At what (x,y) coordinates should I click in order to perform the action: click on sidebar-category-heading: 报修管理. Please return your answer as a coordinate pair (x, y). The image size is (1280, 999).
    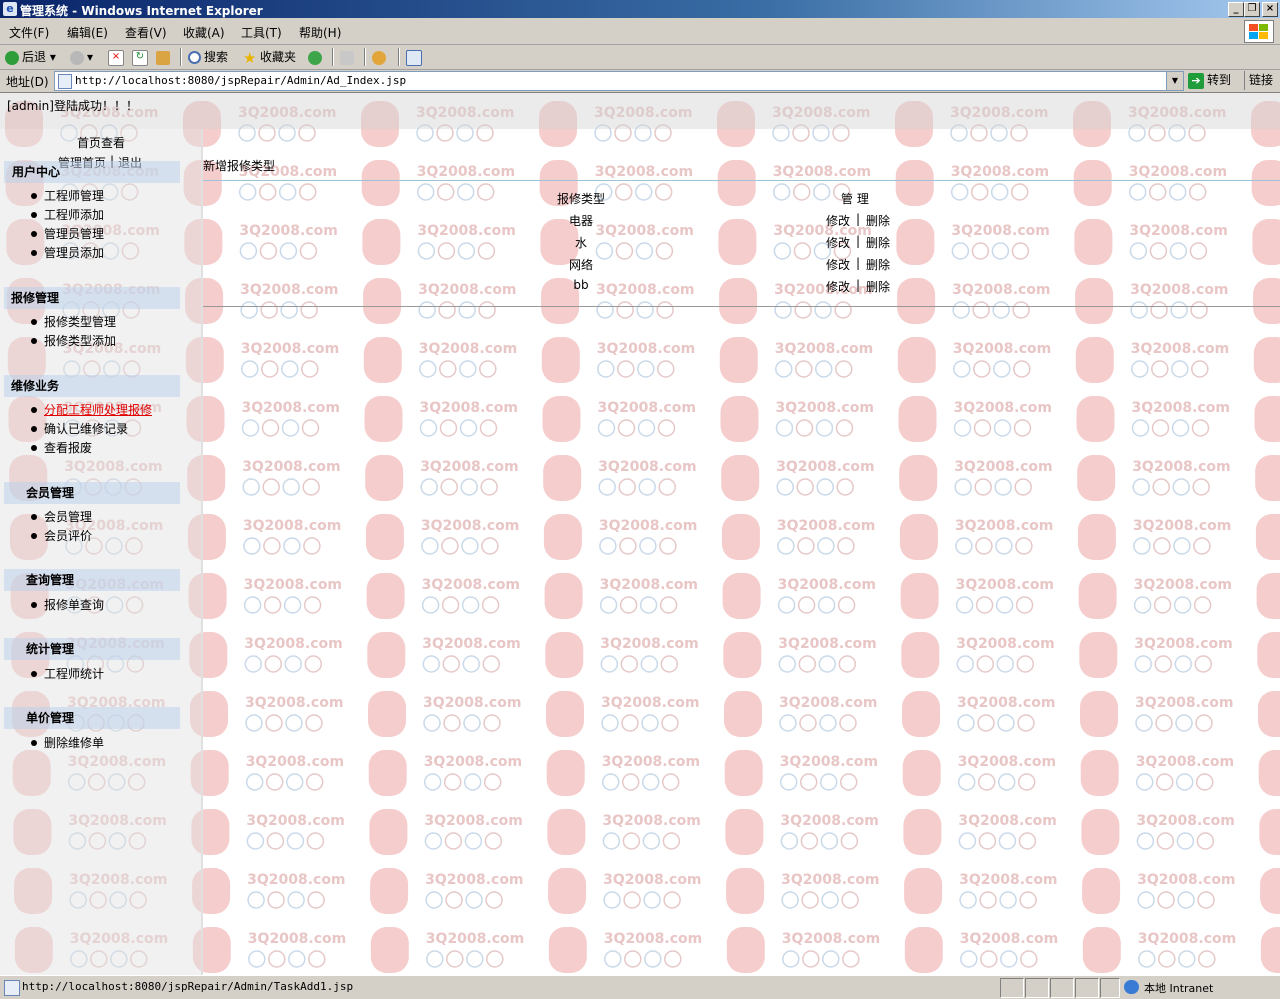
    Looking at the image, I should click on (92, 298).